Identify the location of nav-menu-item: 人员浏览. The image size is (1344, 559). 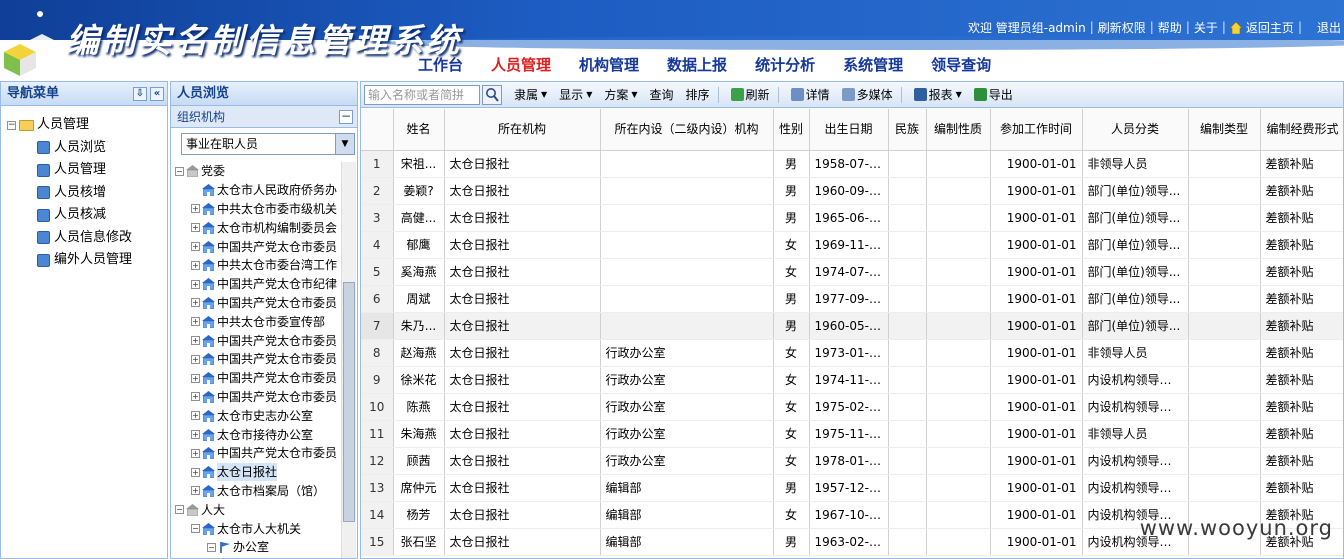
(87, 148).